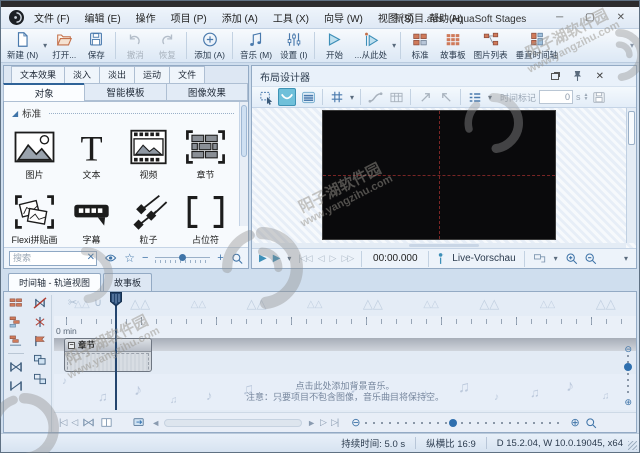 This screenshot has width=640, height=453. What do you see at coordinates (145, 258) in the screenshot?
I see `zoom-out-icon: −` at bounding box center [145, 258].